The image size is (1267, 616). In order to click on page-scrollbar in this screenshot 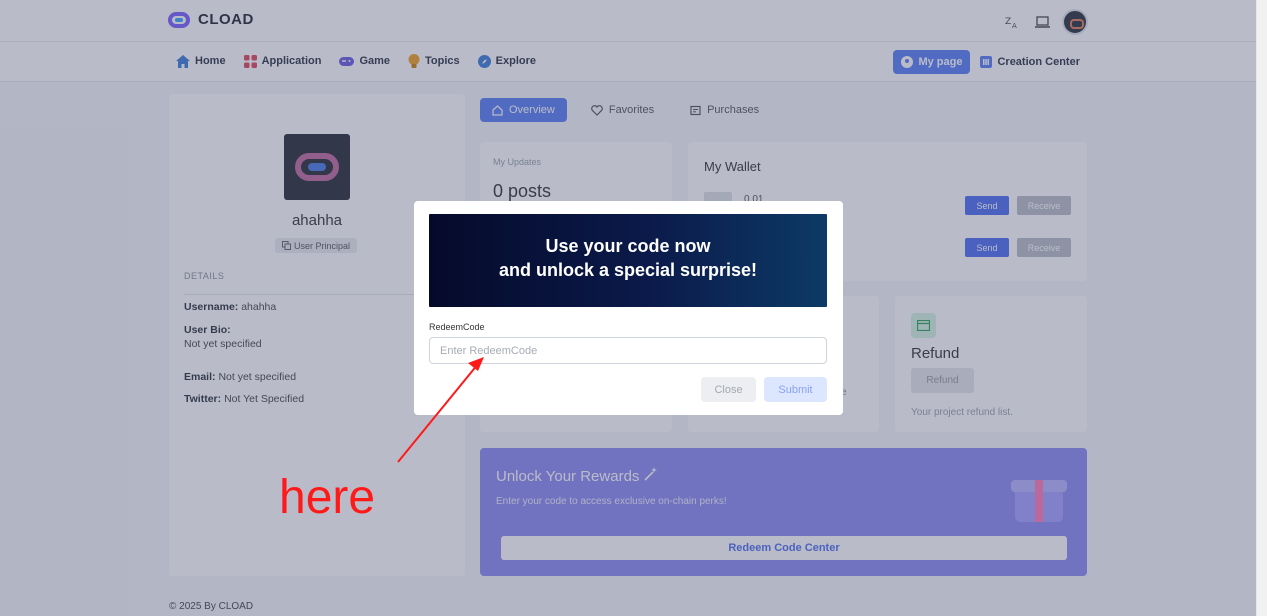, I will do `click(1261, 308)`.